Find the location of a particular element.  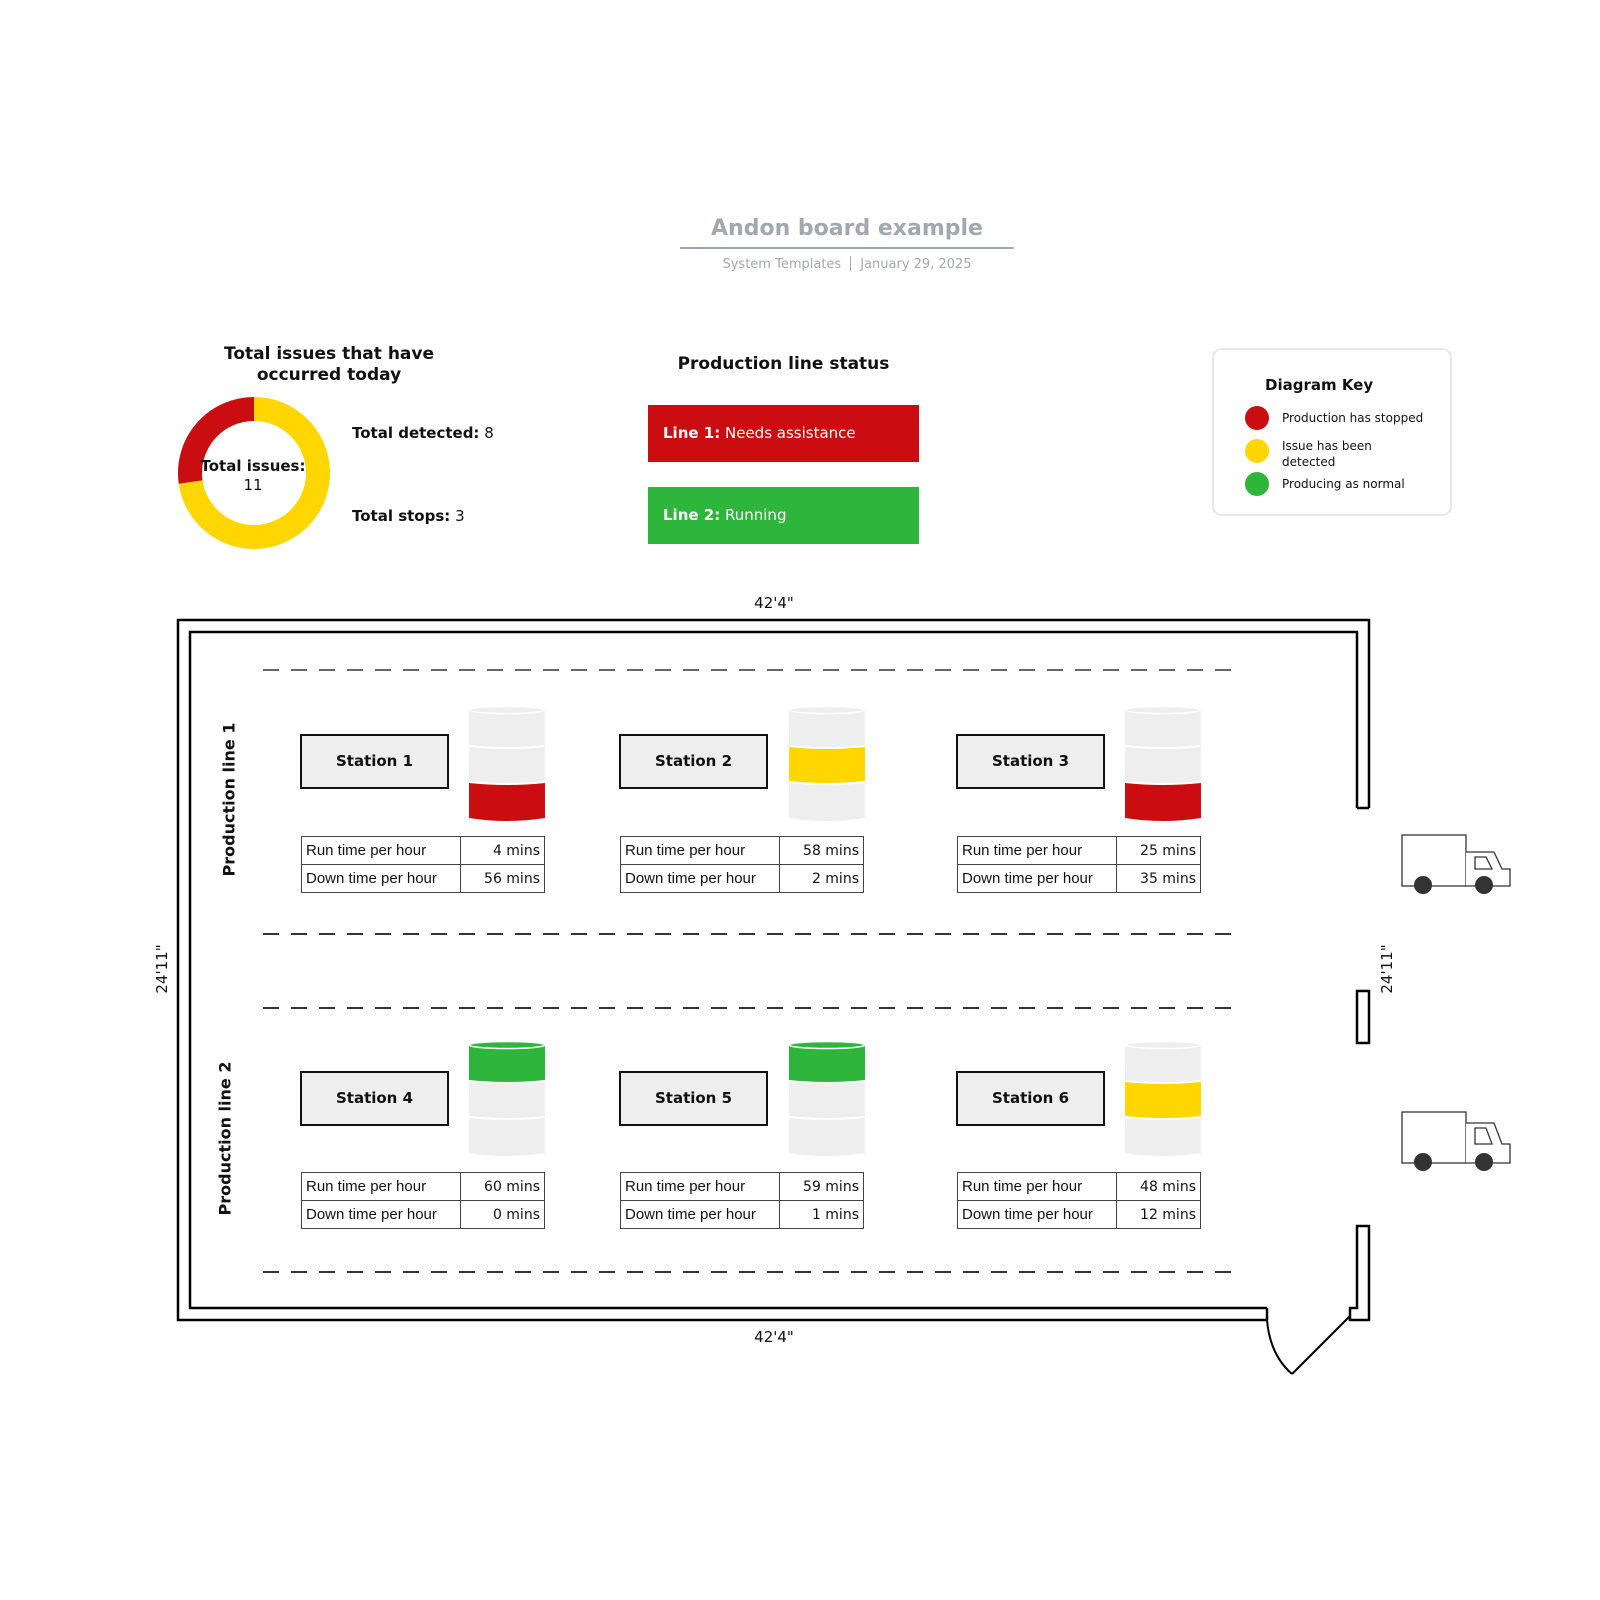

door is located at coordinates (1308, 1345).